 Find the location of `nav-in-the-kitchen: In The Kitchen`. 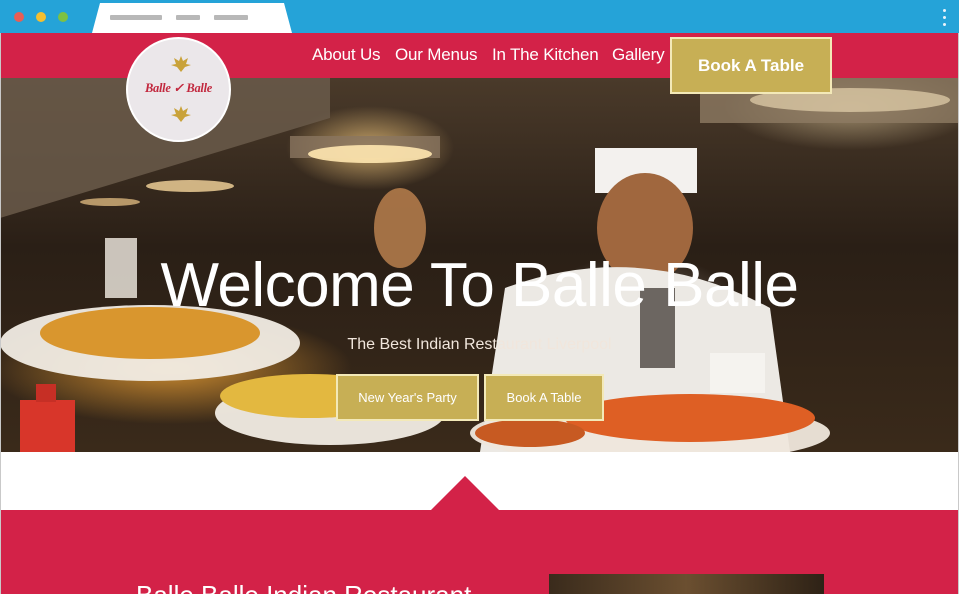

nav-in-the-kitchen: In The Kitchen is located at coordinates (545, 55).